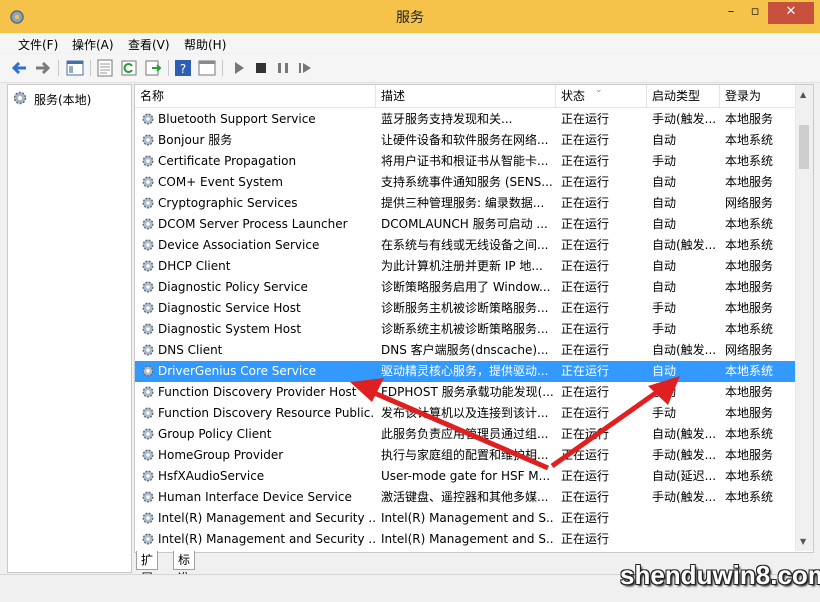  What do you see at coordinates (449, 424) in the screenshot?
I see `red-arrow-left` at bounding box center [449, 424].